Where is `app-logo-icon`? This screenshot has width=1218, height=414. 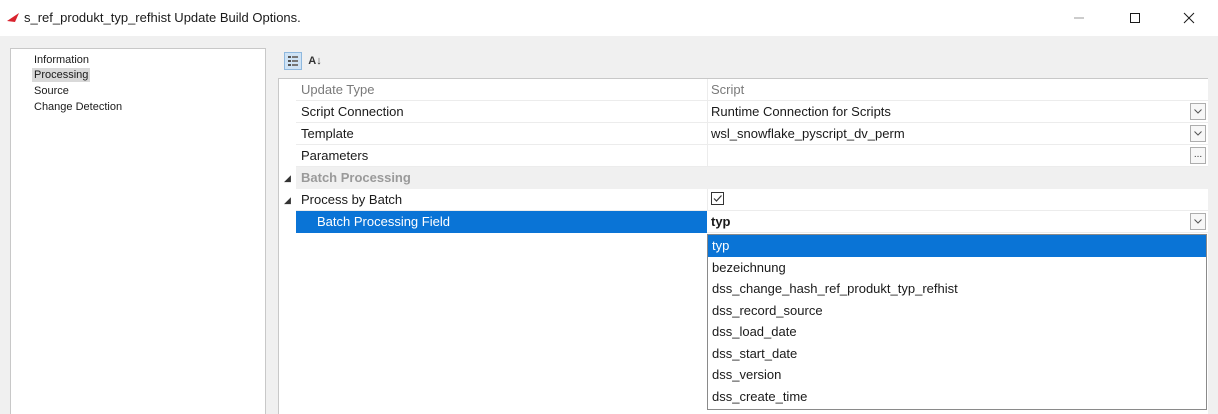
app-logo-icon is located at coordinates (13, 17).